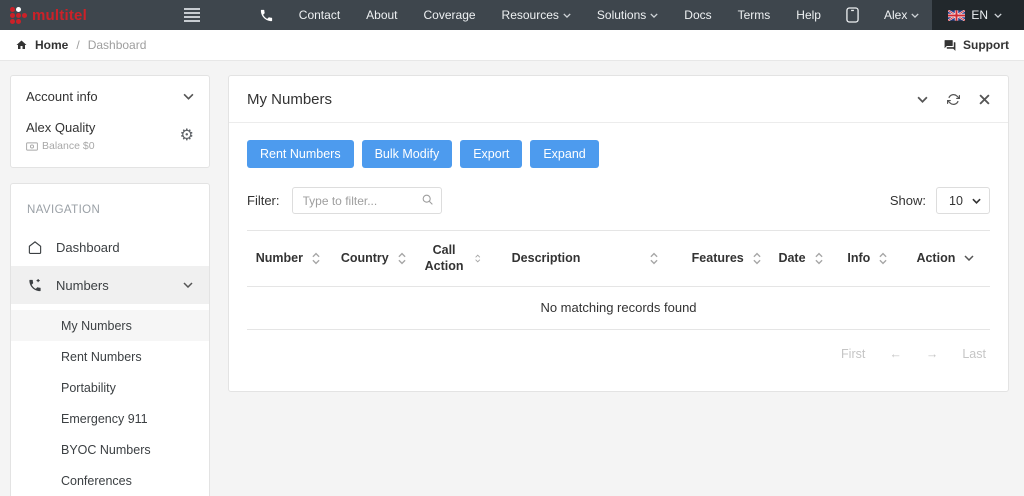 This screenshot has height=496, width=1024. I want to click on account-info-toggle: Account info, so click(110, 94).